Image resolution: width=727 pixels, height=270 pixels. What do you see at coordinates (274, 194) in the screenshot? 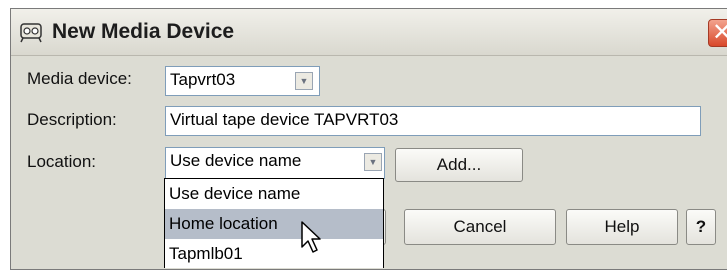
I see `location-option: Use device name` at bounding box center [274, 194].